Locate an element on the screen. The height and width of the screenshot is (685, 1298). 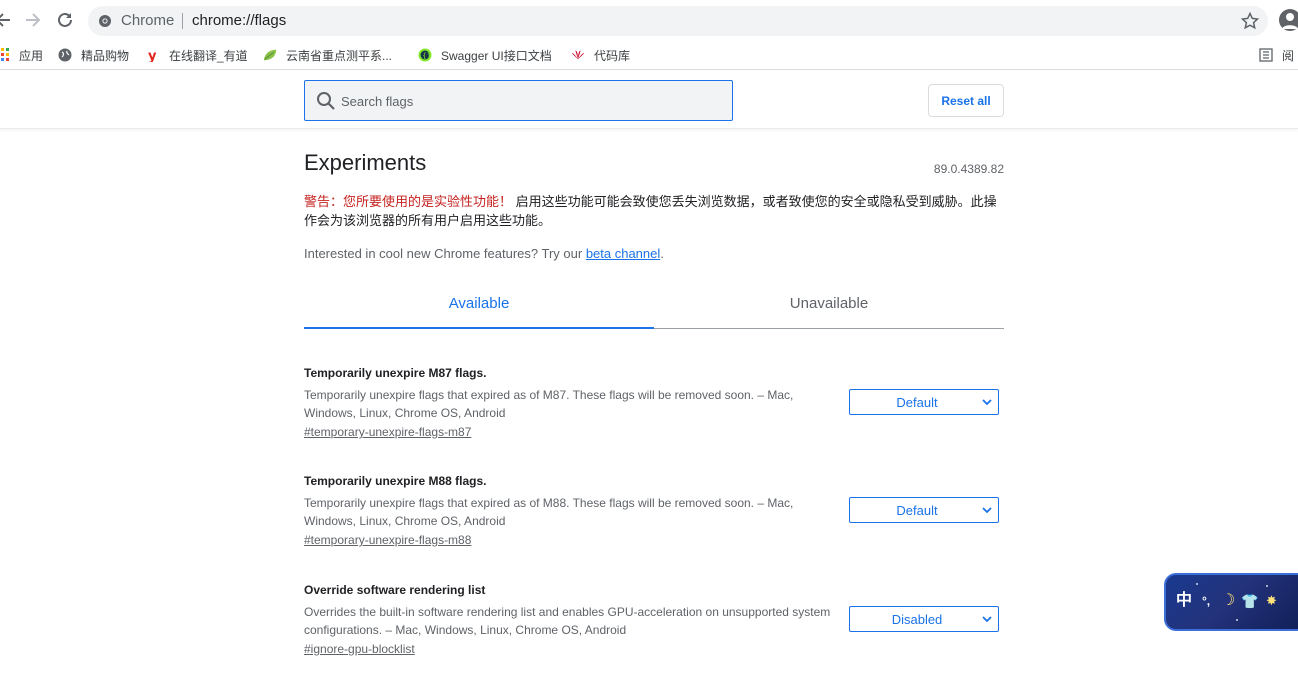
chrome-icon is located at coordinates (105, 21).